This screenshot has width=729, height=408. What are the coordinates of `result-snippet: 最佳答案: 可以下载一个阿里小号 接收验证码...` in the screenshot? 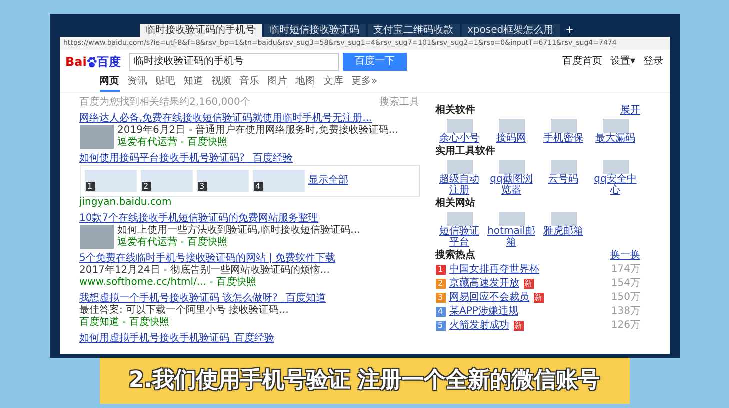 It's located at (185, 310).